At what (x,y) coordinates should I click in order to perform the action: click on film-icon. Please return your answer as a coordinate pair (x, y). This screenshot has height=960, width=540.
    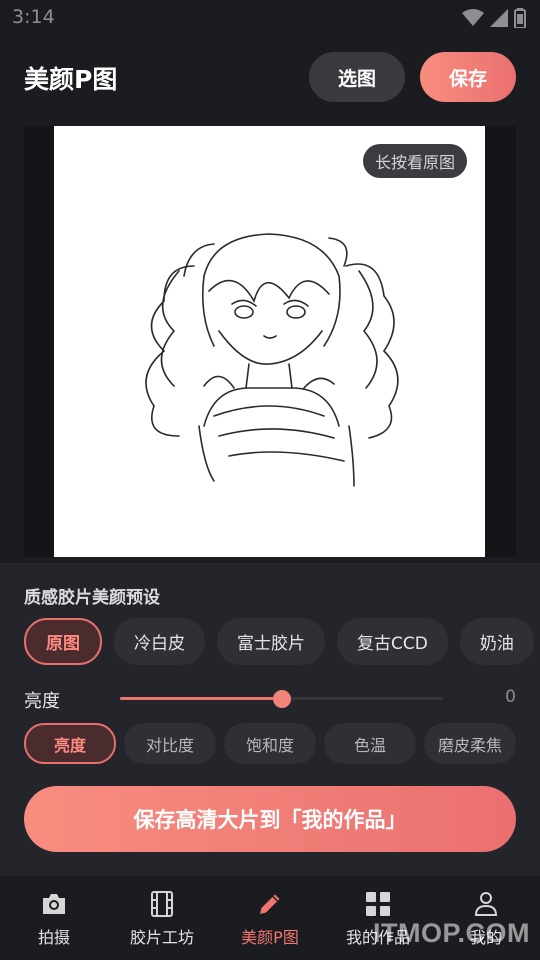
    Looking at the image, I should click on (162, 904).